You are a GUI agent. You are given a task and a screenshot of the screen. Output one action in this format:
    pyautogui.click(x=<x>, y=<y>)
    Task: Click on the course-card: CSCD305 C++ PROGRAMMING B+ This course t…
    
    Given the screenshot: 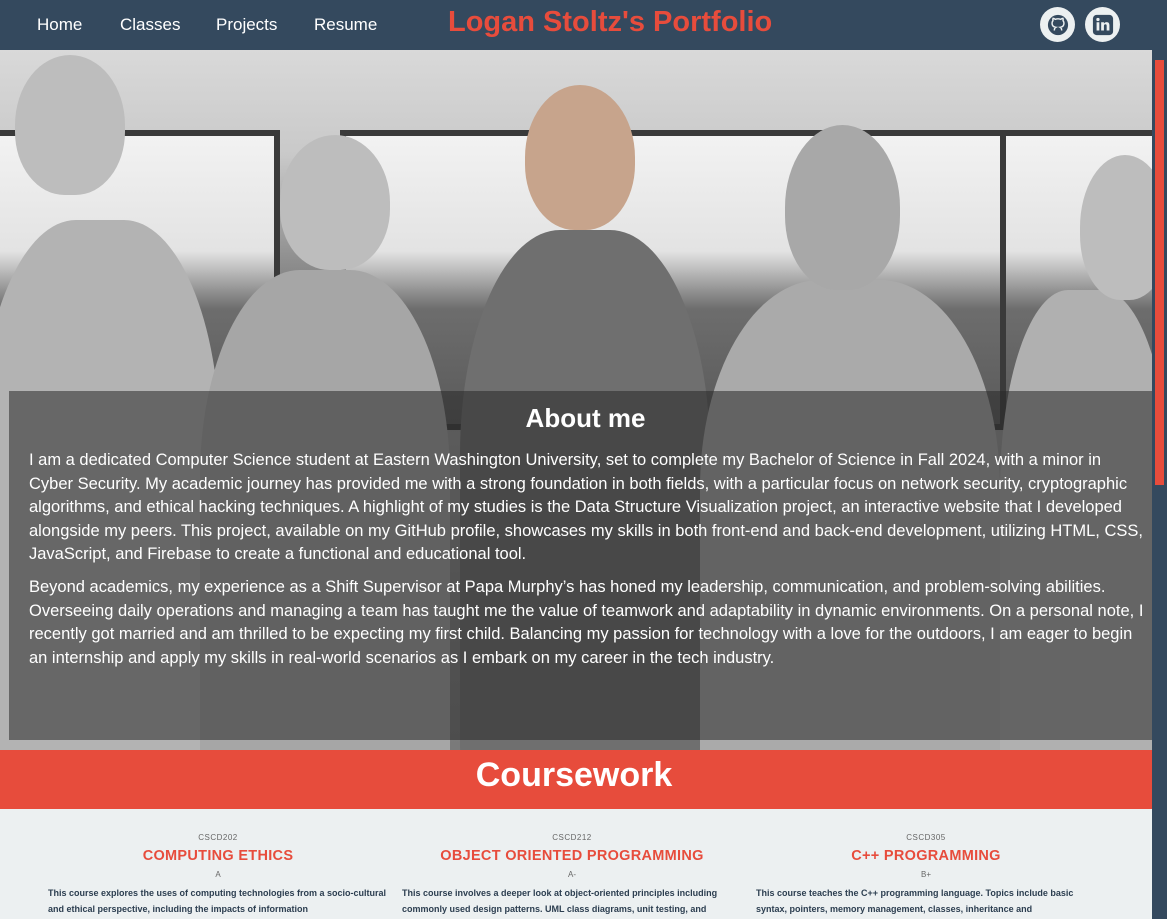 What is the action you would take?
    pyautogui.click(x=926, y=875)
    